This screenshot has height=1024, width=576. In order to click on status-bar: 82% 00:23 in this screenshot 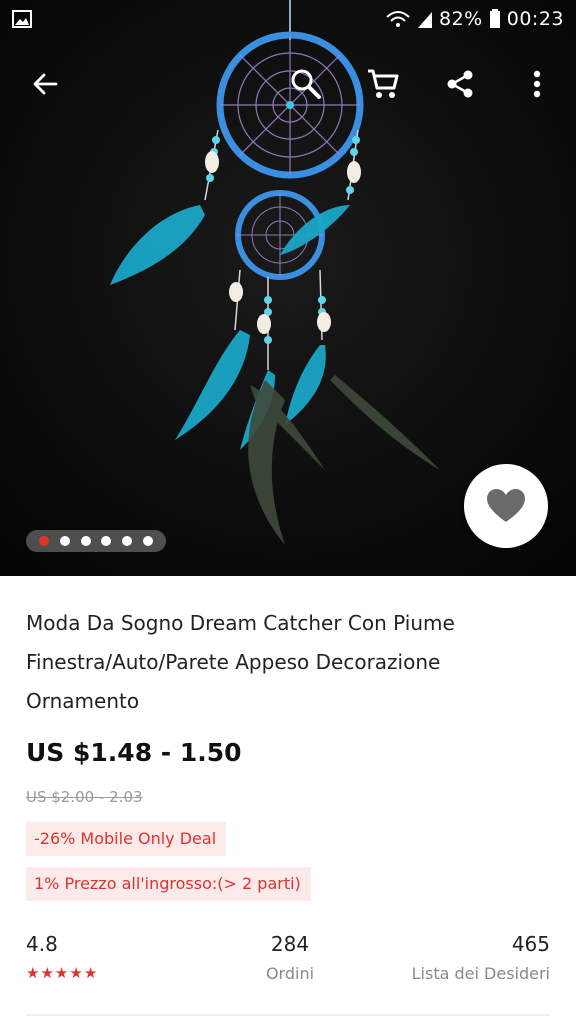, I will do `click(288, 20)`.